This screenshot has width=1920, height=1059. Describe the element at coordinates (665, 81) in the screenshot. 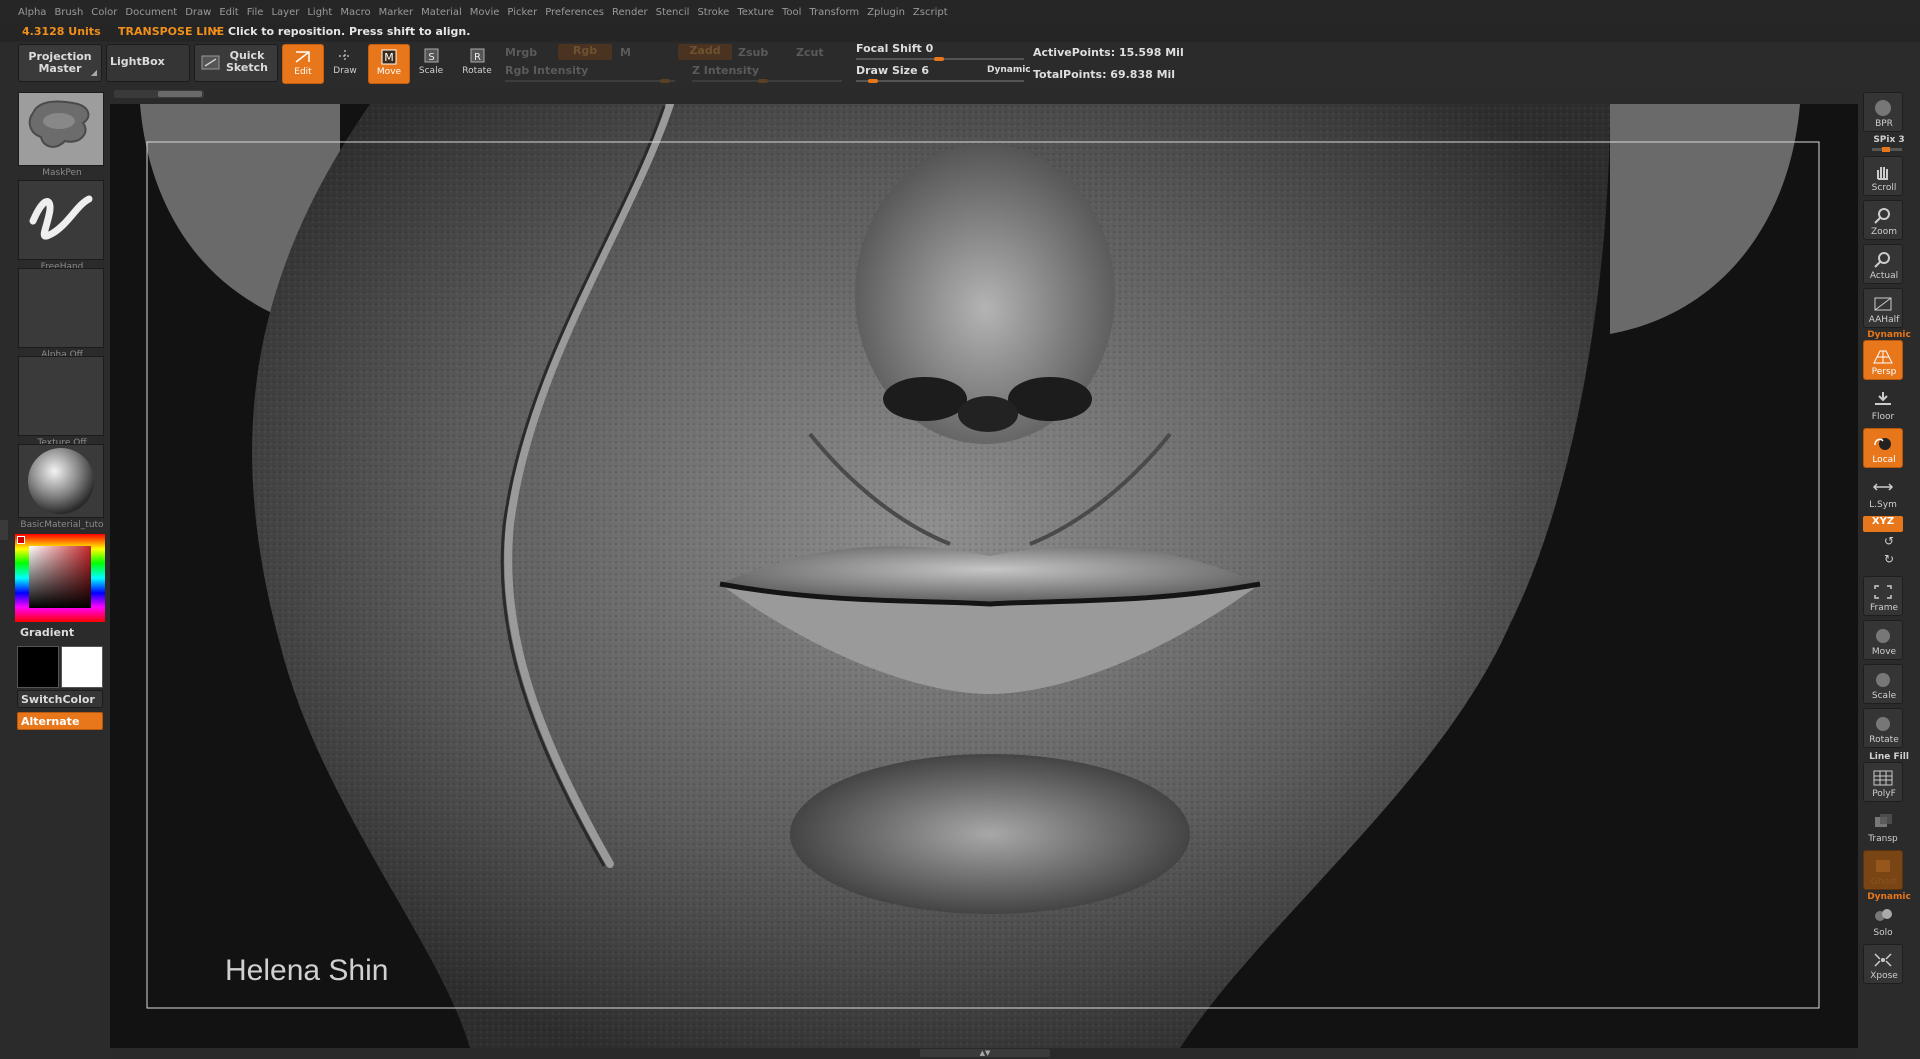

I see `rgb-intensity-knob` at that location.